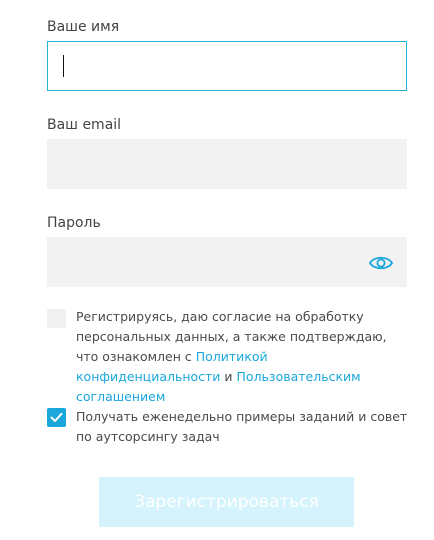 This screenshot has width=434, height=540. What do you see at coordinates (227, 262) in the screenshot?
I see `password-input` at bounding box center [227, 262].